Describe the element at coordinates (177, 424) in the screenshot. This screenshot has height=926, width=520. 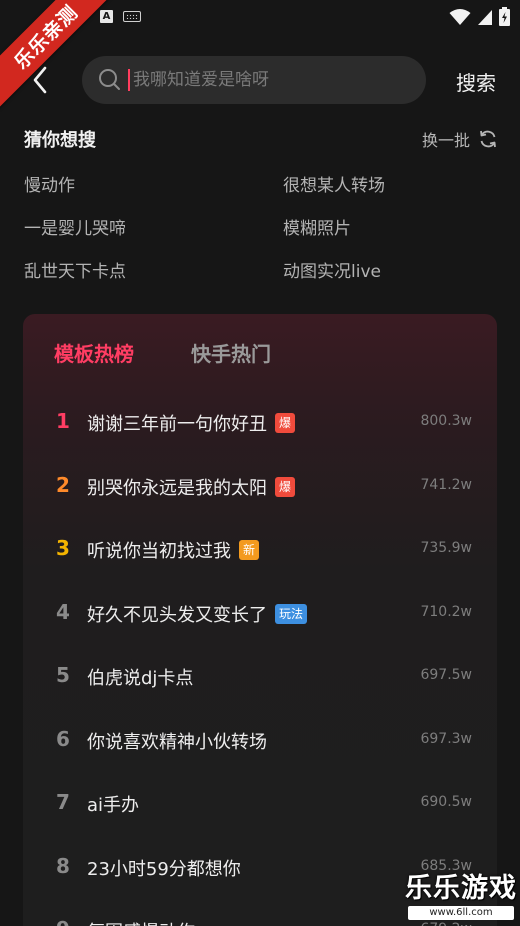
I see `rank-title: 谢谢三年前一句你好丑` at that location.